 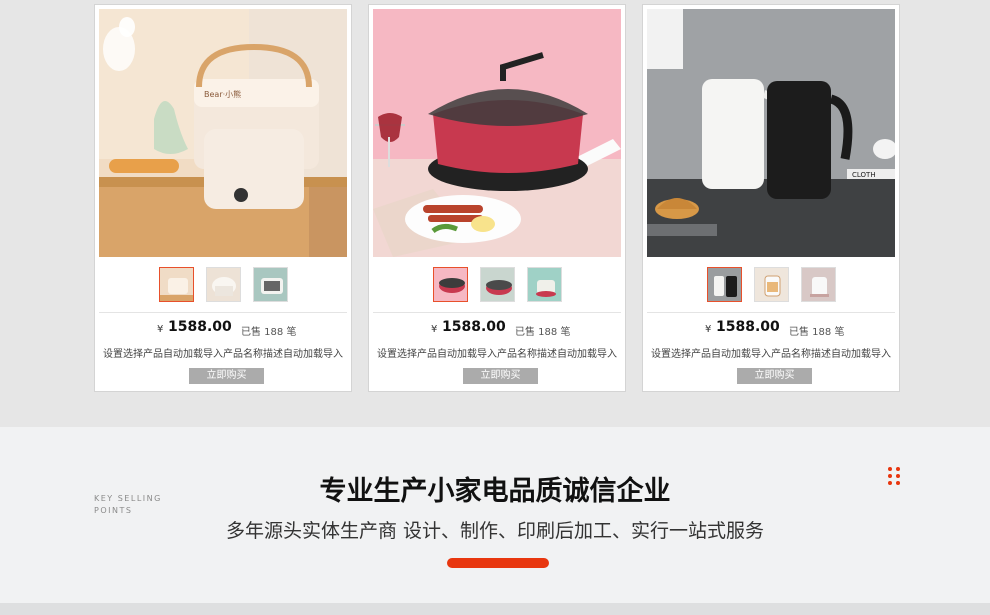 What do you see at coordinates (497, 133) in the screenshot?
I see `electric-hot-pot-photo` at bounding box center [497, 133].